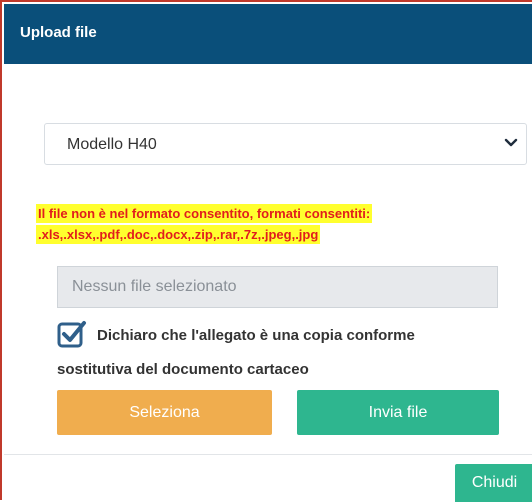 The width and height of the screenshot is (532, 502). What do you see at coordinates (285, 144) in the screenshot?
I see `document-type-select: Modello H40` at bounding box center [285, 144].